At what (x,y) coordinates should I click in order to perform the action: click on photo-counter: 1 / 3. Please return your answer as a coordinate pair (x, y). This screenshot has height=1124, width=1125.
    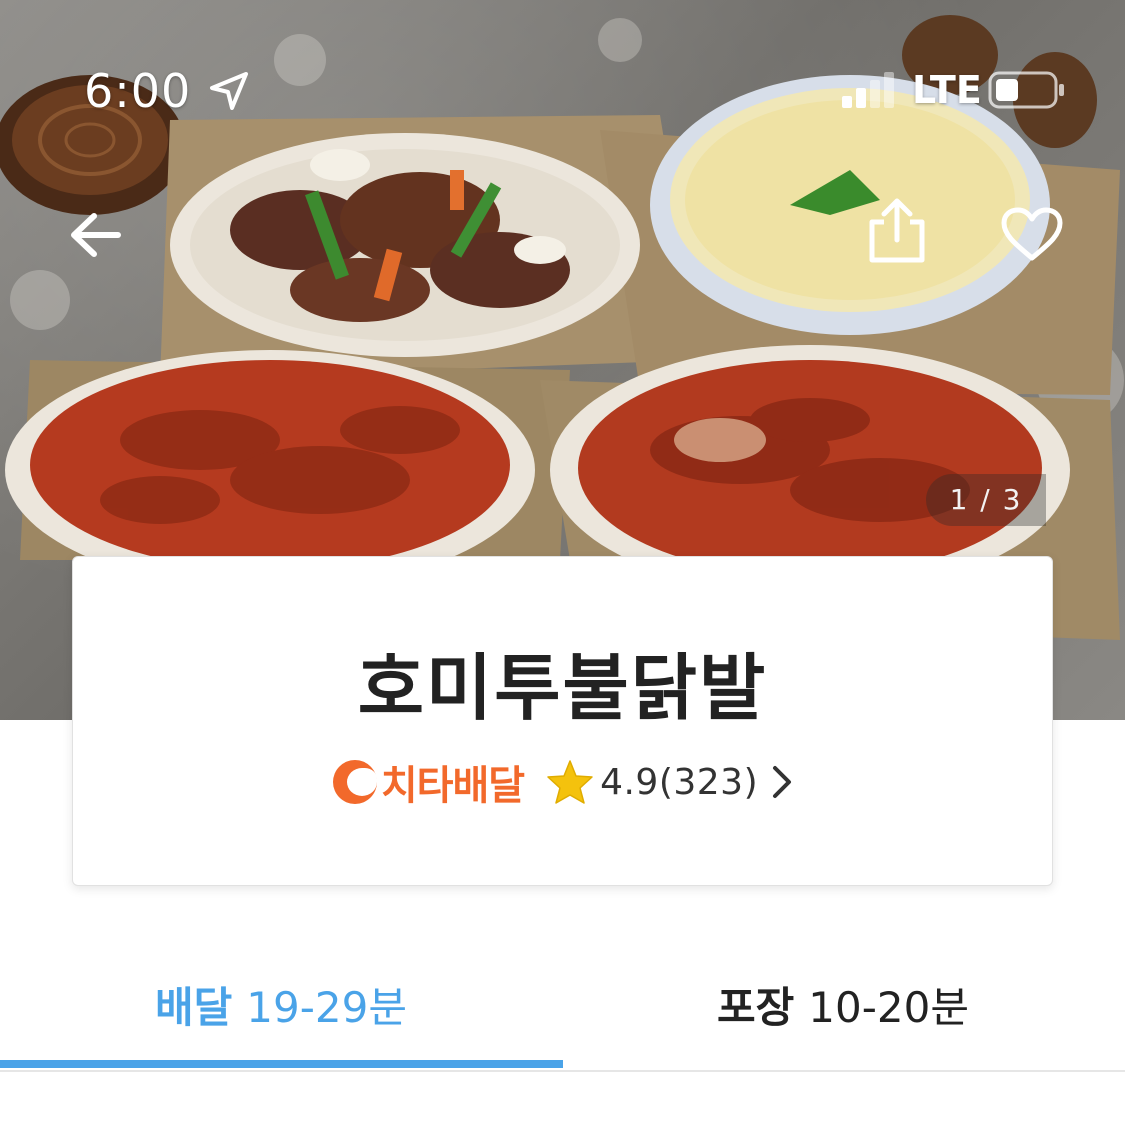
    Looking at the image, I should click on (986, 500).